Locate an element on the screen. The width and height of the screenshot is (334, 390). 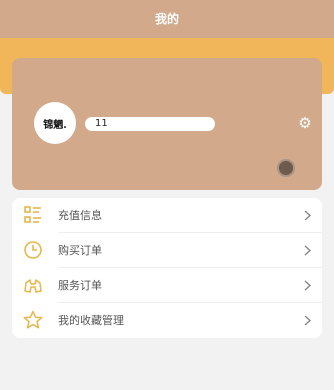
page-title-bar: 我的 is located at coordinates (167, 19).